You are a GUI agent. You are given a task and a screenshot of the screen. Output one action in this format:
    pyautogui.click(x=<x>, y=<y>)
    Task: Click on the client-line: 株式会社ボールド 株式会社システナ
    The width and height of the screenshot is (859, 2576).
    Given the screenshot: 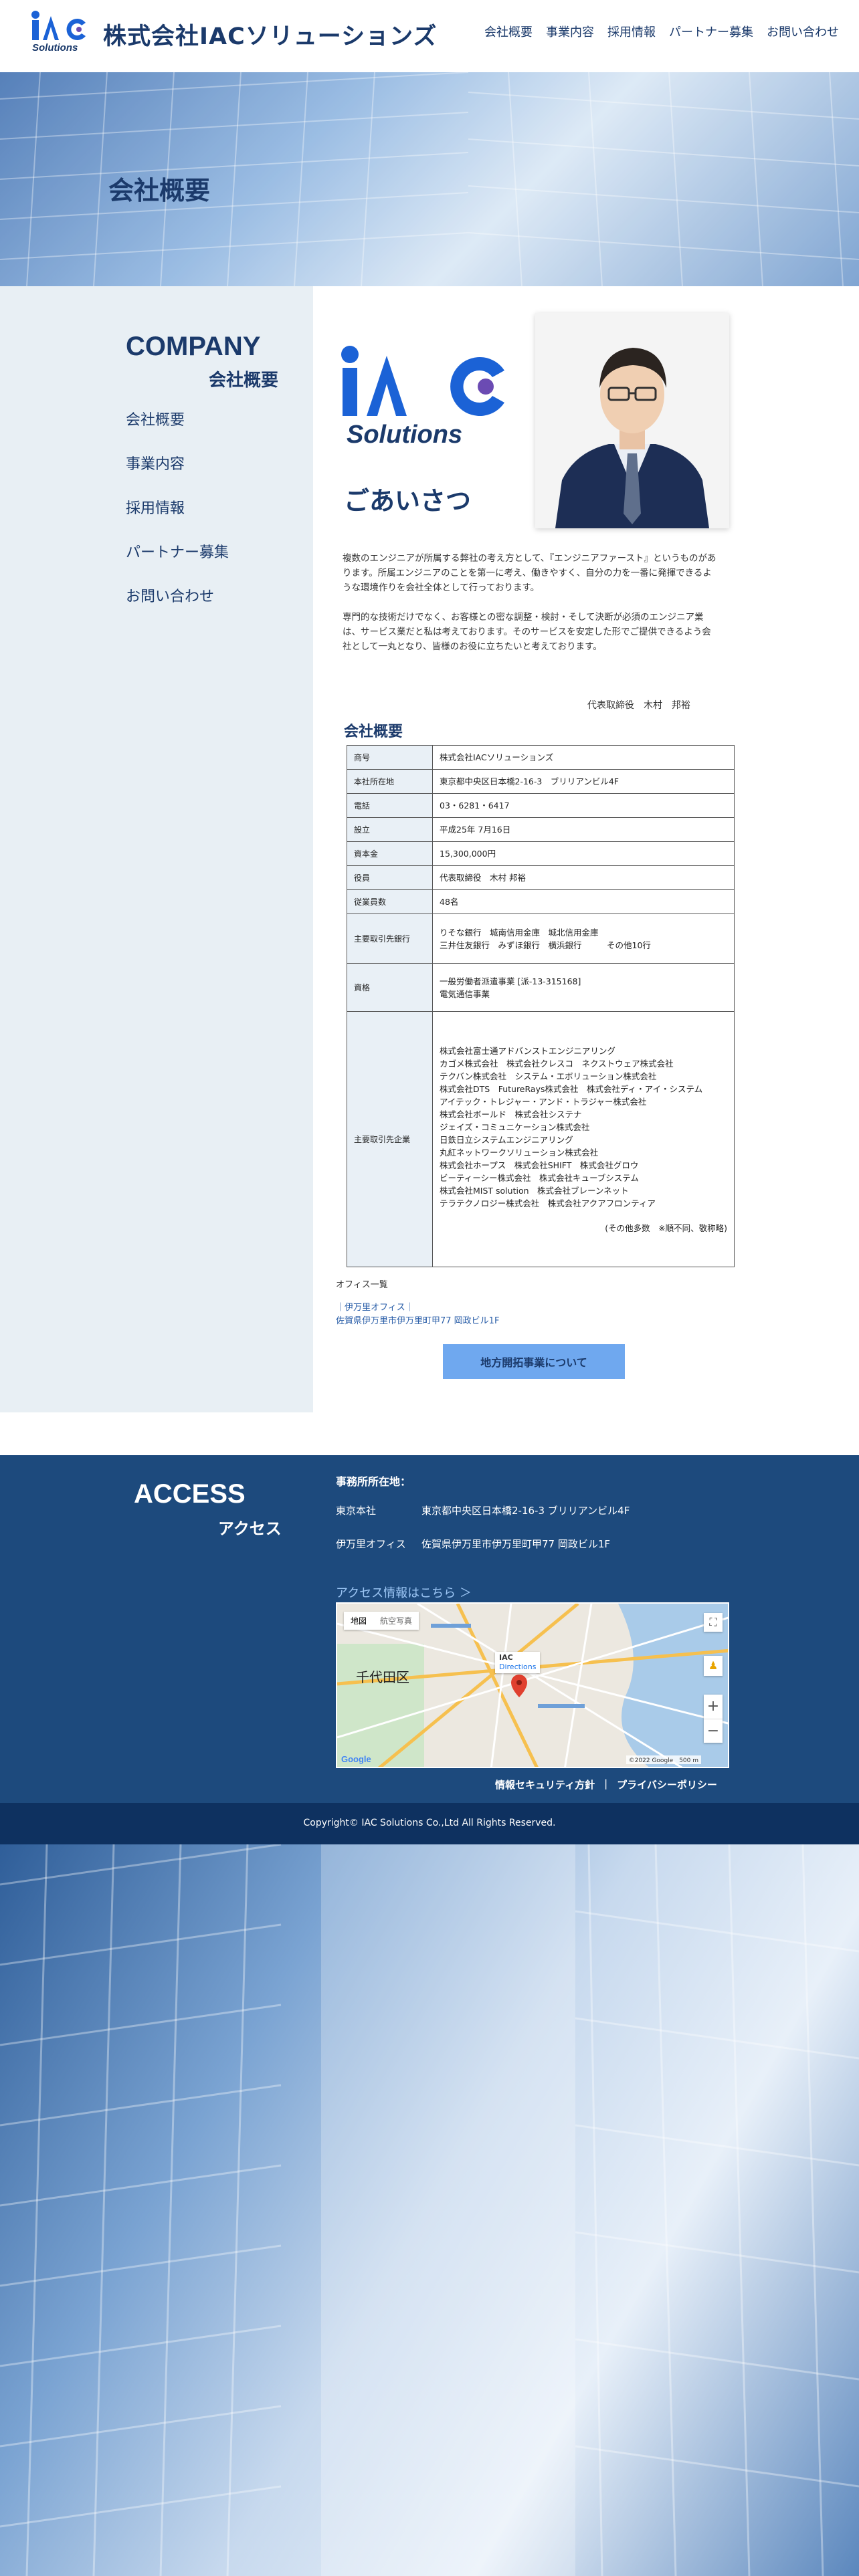 What is the action you would take?
    pyautogui.click(x=511, y=1114)
    